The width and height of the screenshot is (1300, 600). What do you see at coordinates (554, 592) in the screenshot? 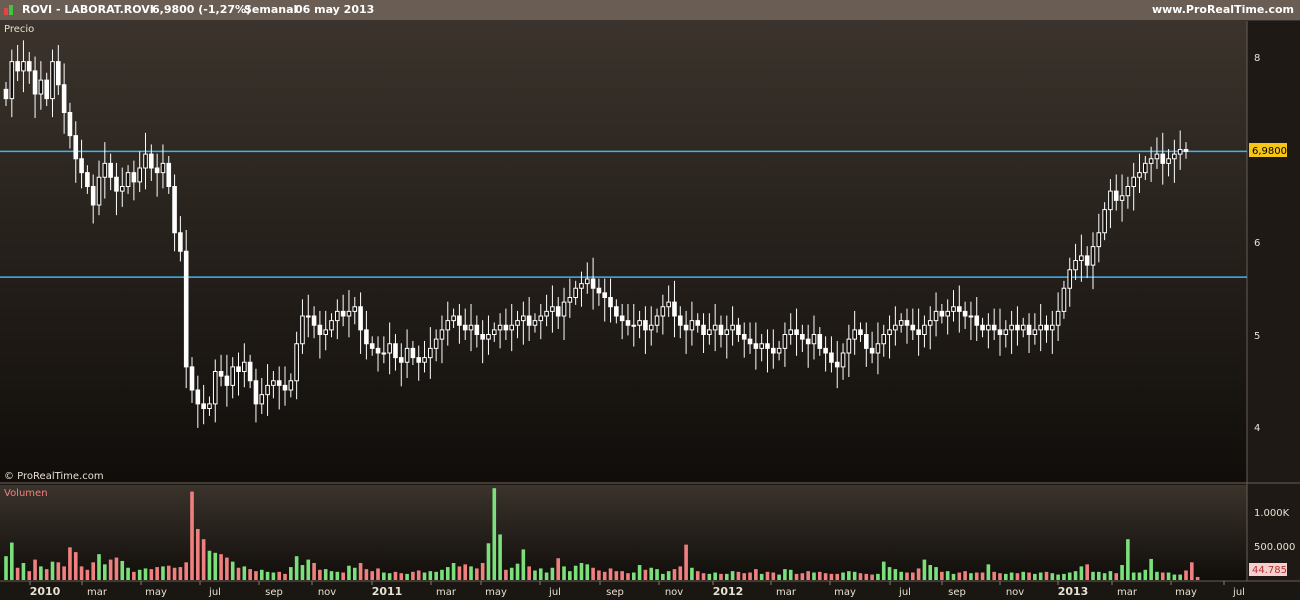
I see `x-tick-label-9: jul` at bounding box center [554, 592].